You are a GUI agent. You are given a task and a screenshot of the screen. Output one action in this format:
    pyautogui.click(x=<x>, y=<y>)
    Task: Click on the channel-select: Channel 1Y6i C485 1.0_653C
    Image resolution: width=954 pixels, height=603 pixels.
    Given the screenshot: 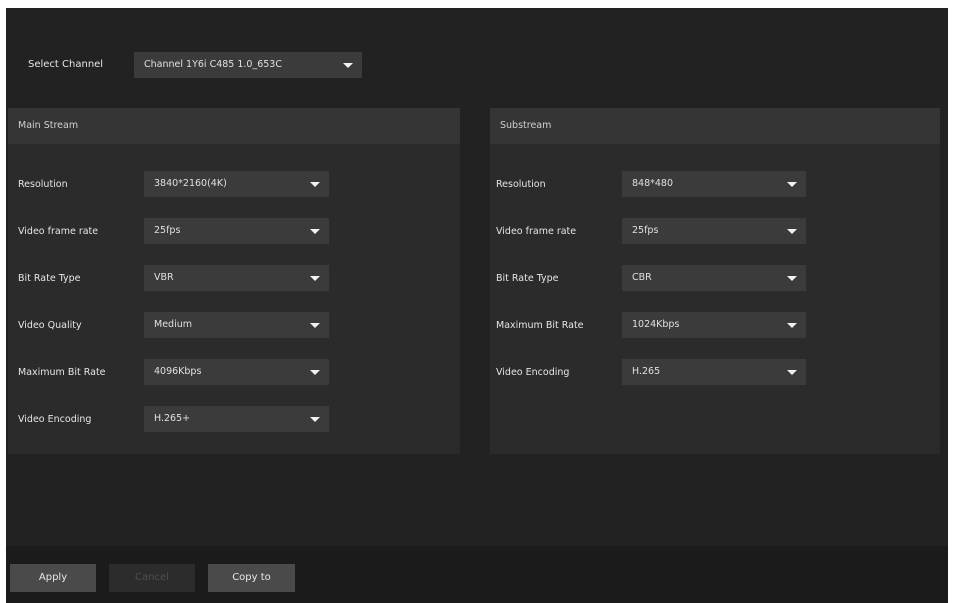 What is the action you would take?
    pyautogui.click(x=248, y=65)
    